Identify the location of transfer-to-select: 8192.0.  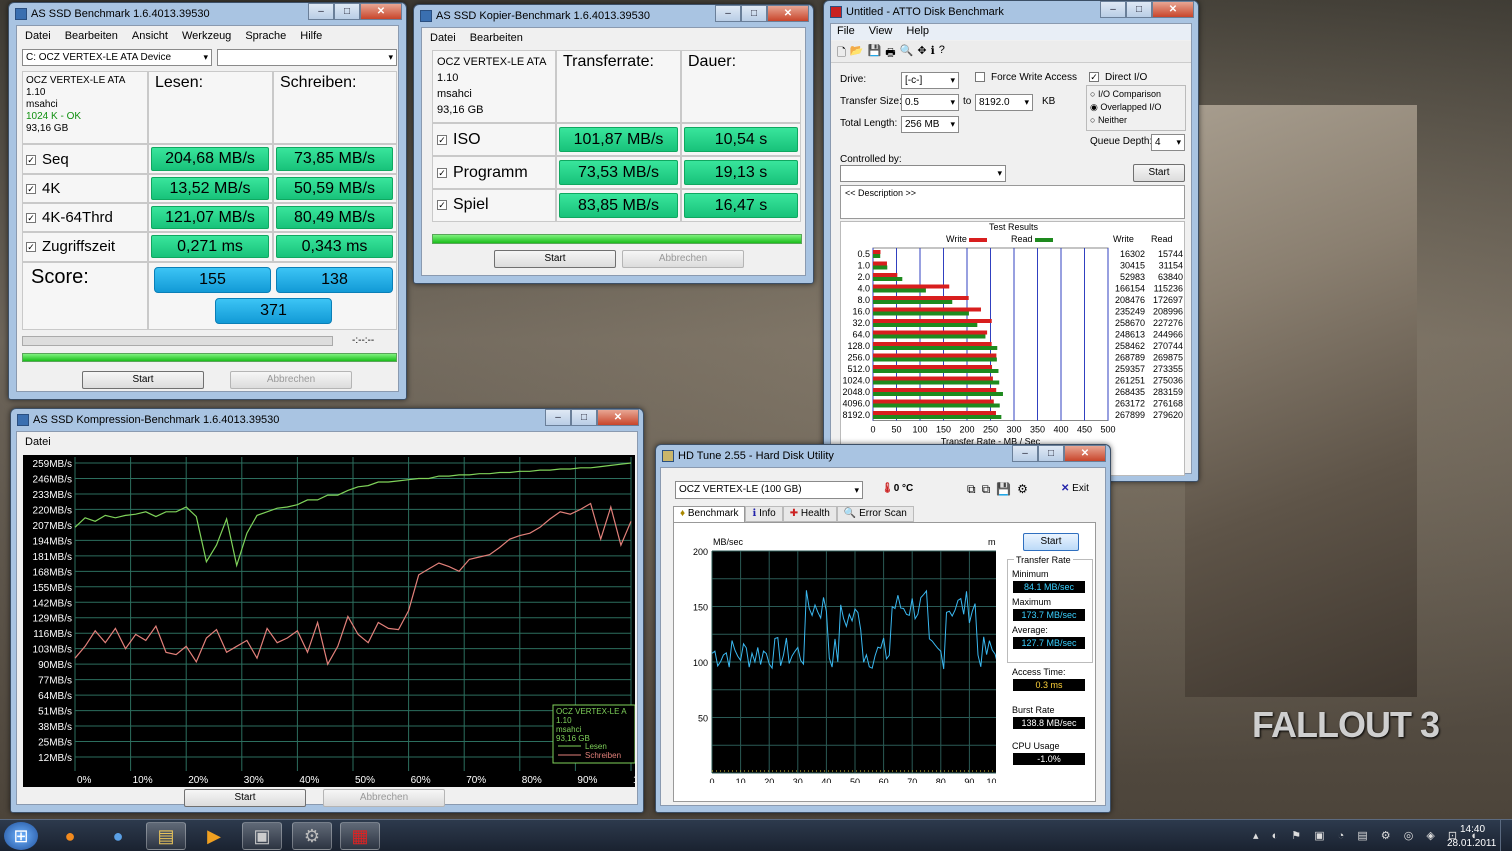
(1004, 102).